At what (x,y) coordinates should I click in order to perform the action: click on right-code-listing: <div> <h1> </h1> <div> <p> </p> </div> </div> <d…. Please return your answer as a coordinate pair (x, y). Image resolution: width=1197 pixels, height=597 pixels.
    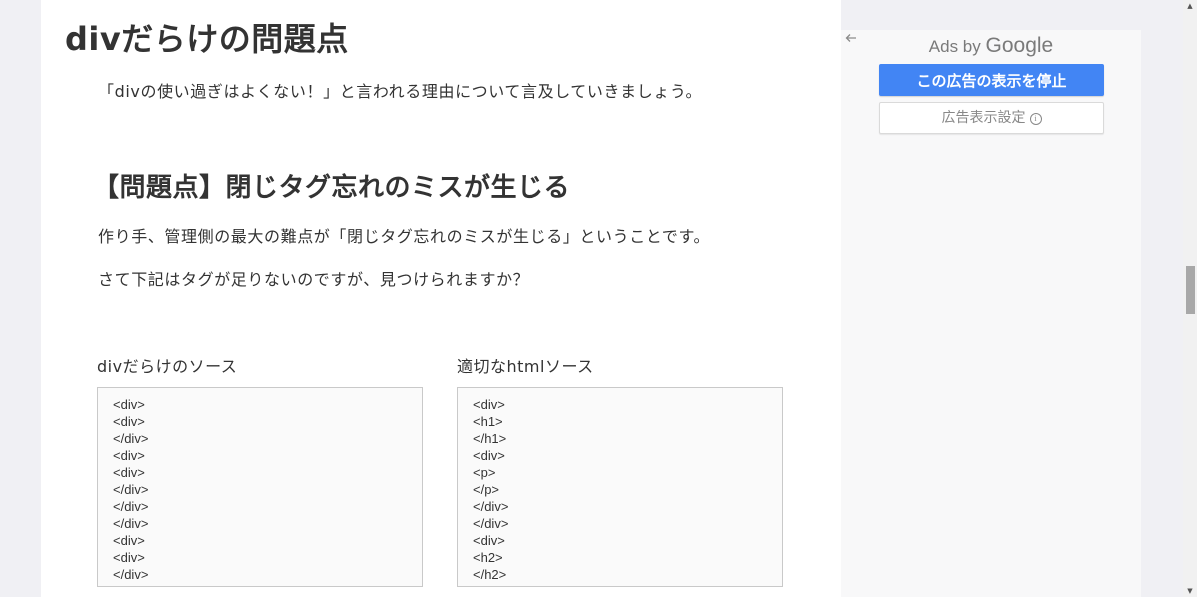
    Looking at the image, I should click on (620, 485).